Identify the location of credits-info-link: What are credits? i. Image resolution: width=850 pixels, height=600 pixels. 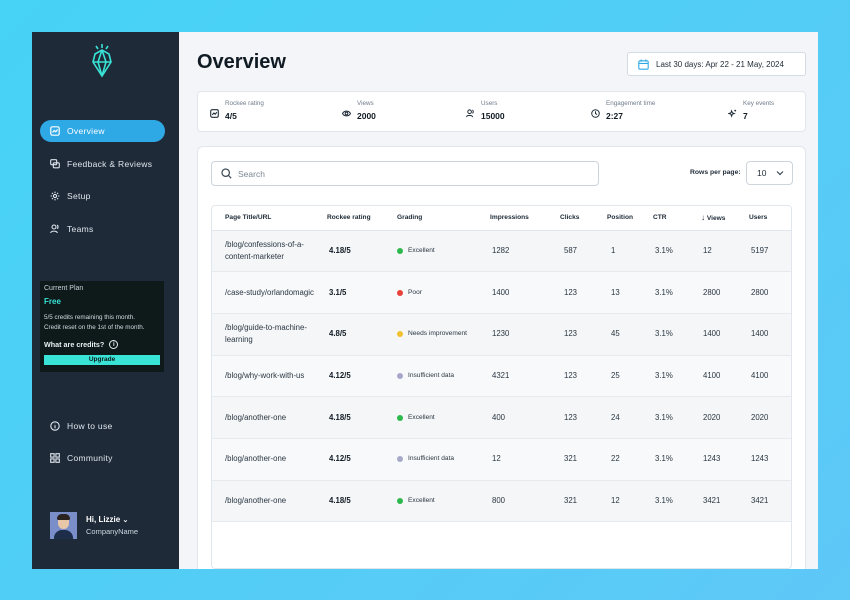
(102, 344).